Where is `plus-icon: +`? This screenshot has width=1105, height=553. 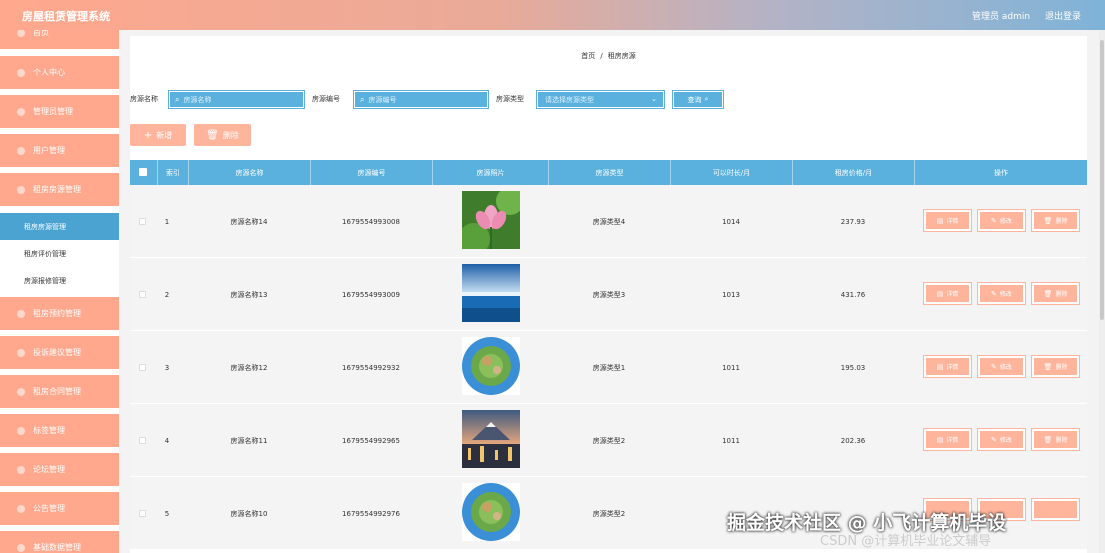
plus-icon: + is located at coordinates (148, 135).